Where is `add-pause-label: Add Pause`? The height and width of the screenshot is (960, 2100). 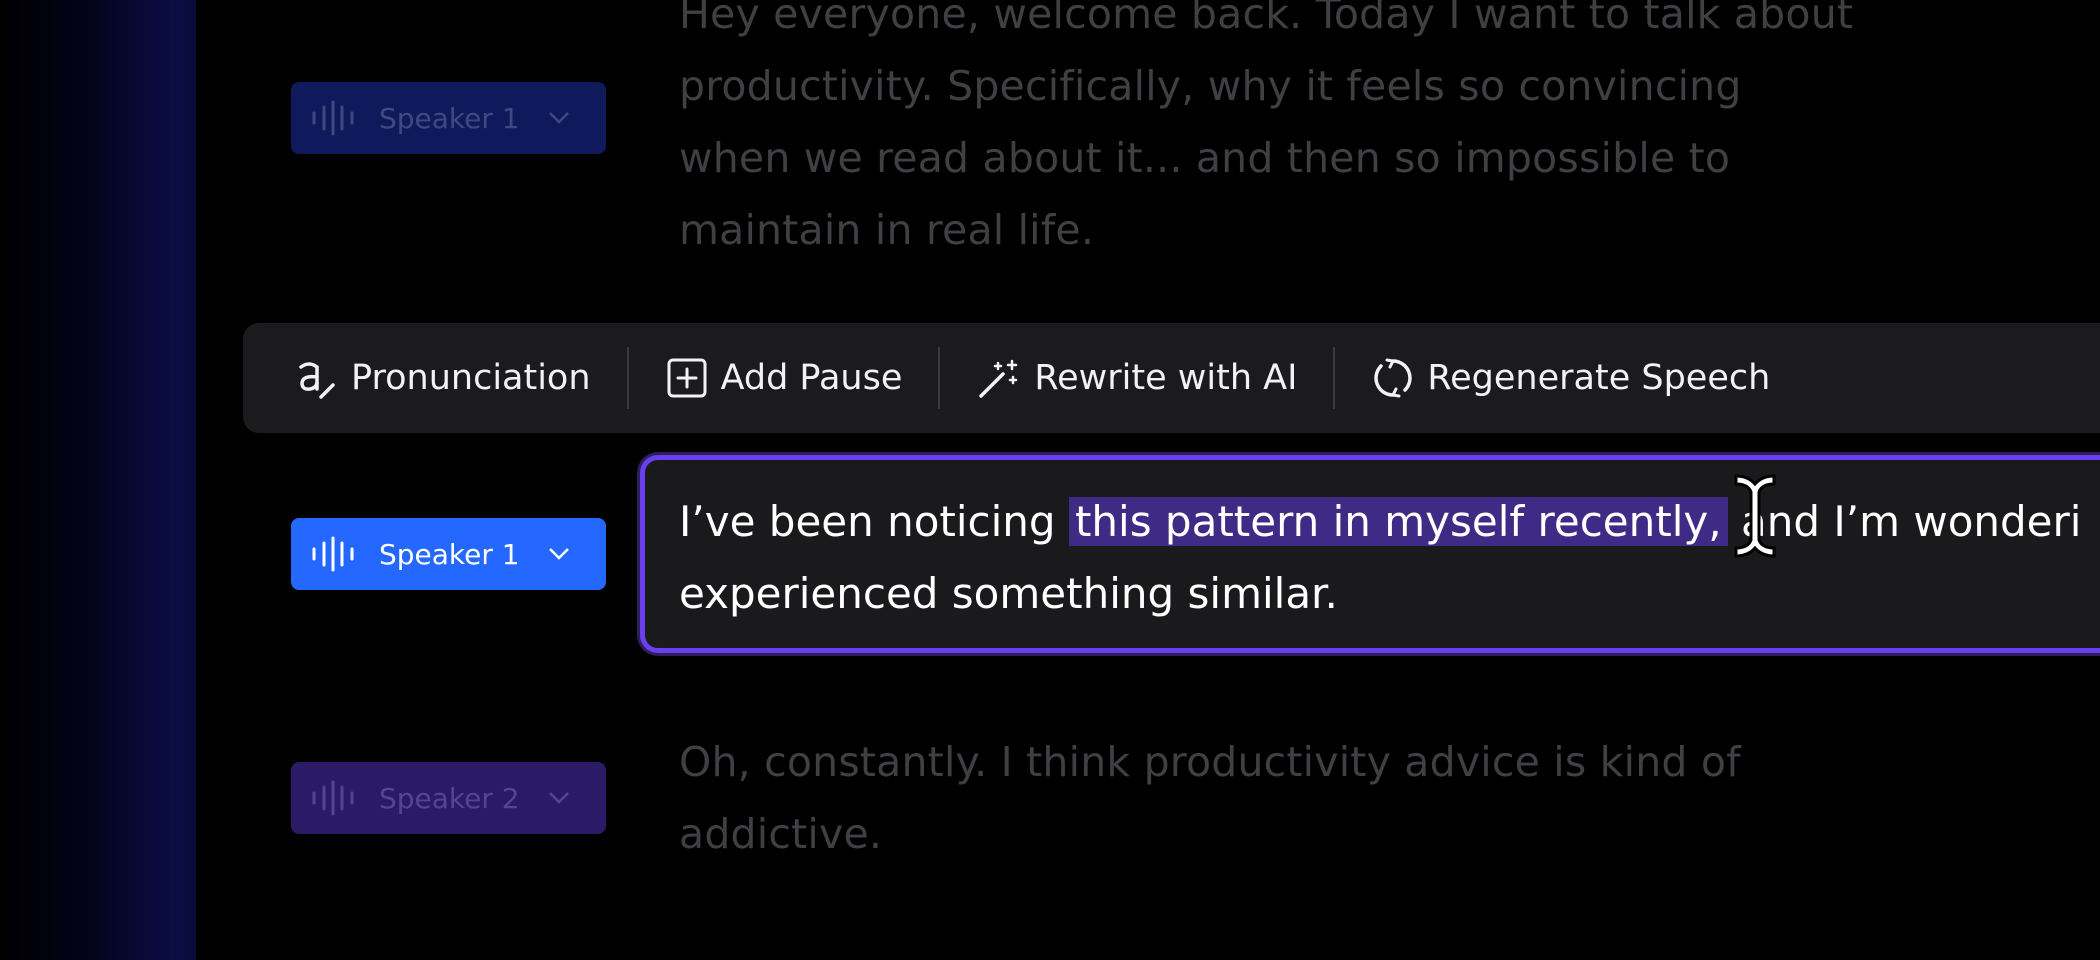 add-pause-label: Add Pause is located at coordinates (811, 378).